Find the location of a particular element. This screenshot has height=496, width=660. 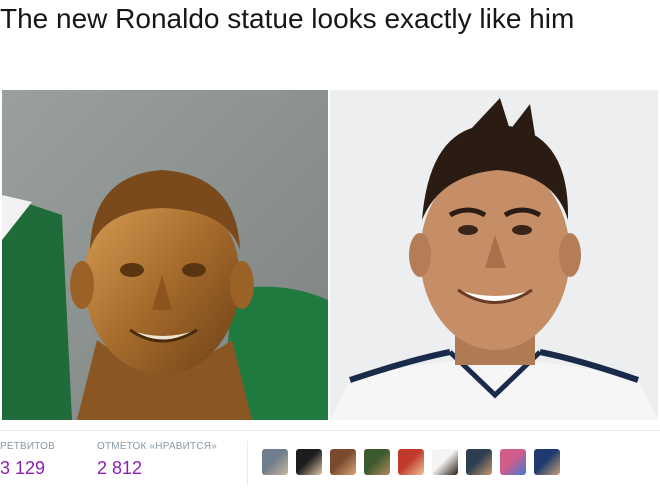

likes-label: ОТМЕТОК «НРАВИТСЯ» is located at coordinates (157, 446).